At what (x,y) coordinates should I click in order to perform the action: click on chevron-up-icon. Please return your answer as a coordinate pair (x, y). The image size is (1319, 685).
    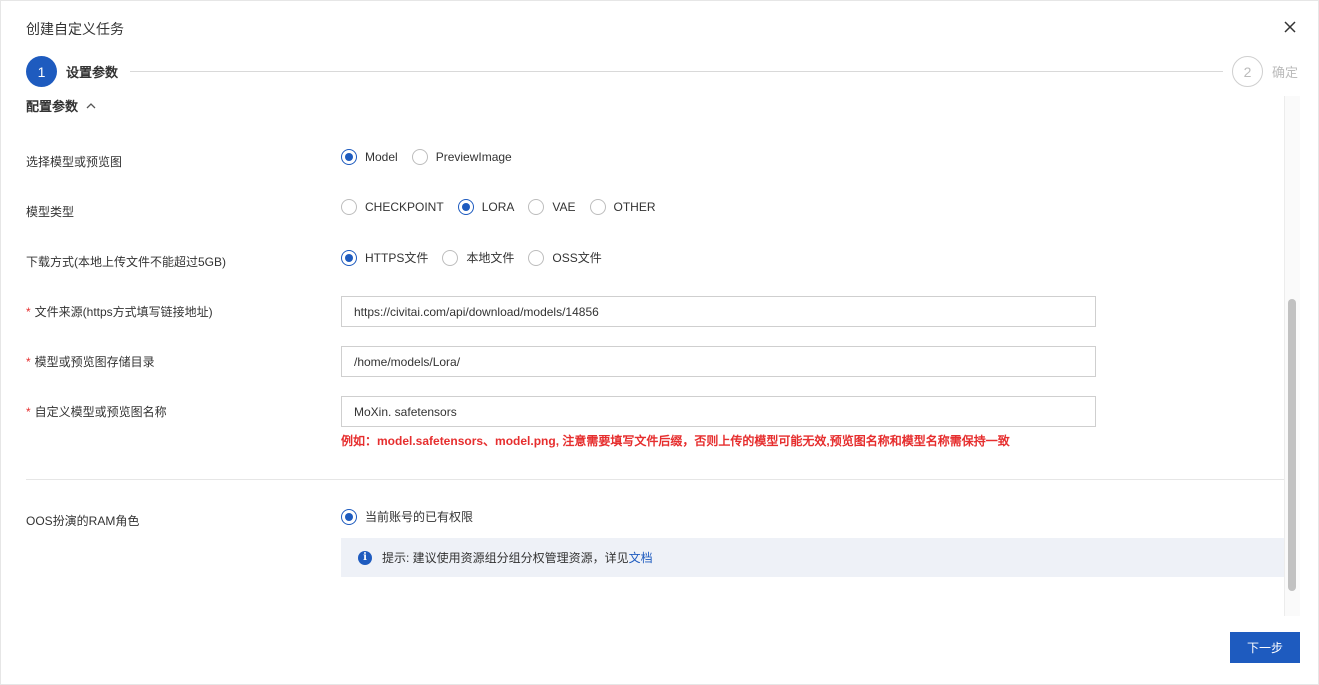
    Looking at the image, I should click on (91, 105).